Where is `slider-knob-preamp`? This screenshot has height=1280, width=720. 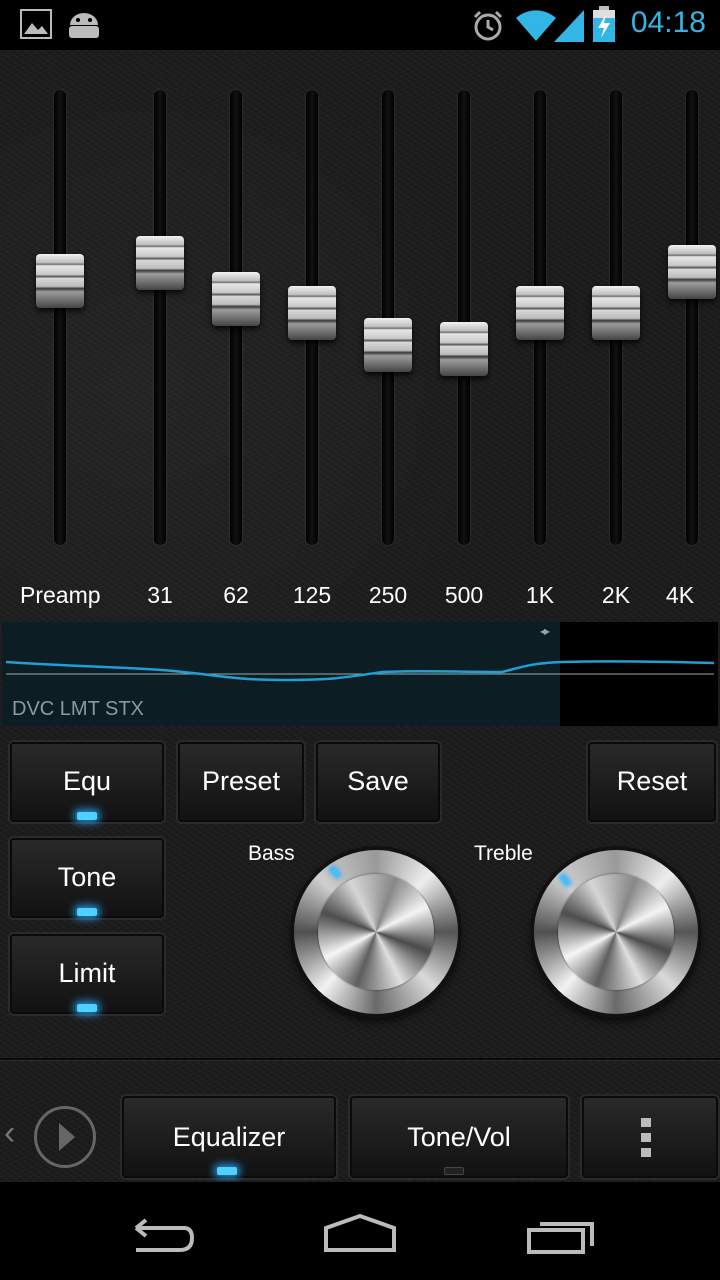
slider-knob-preamp is located at coordinates (60, 281).